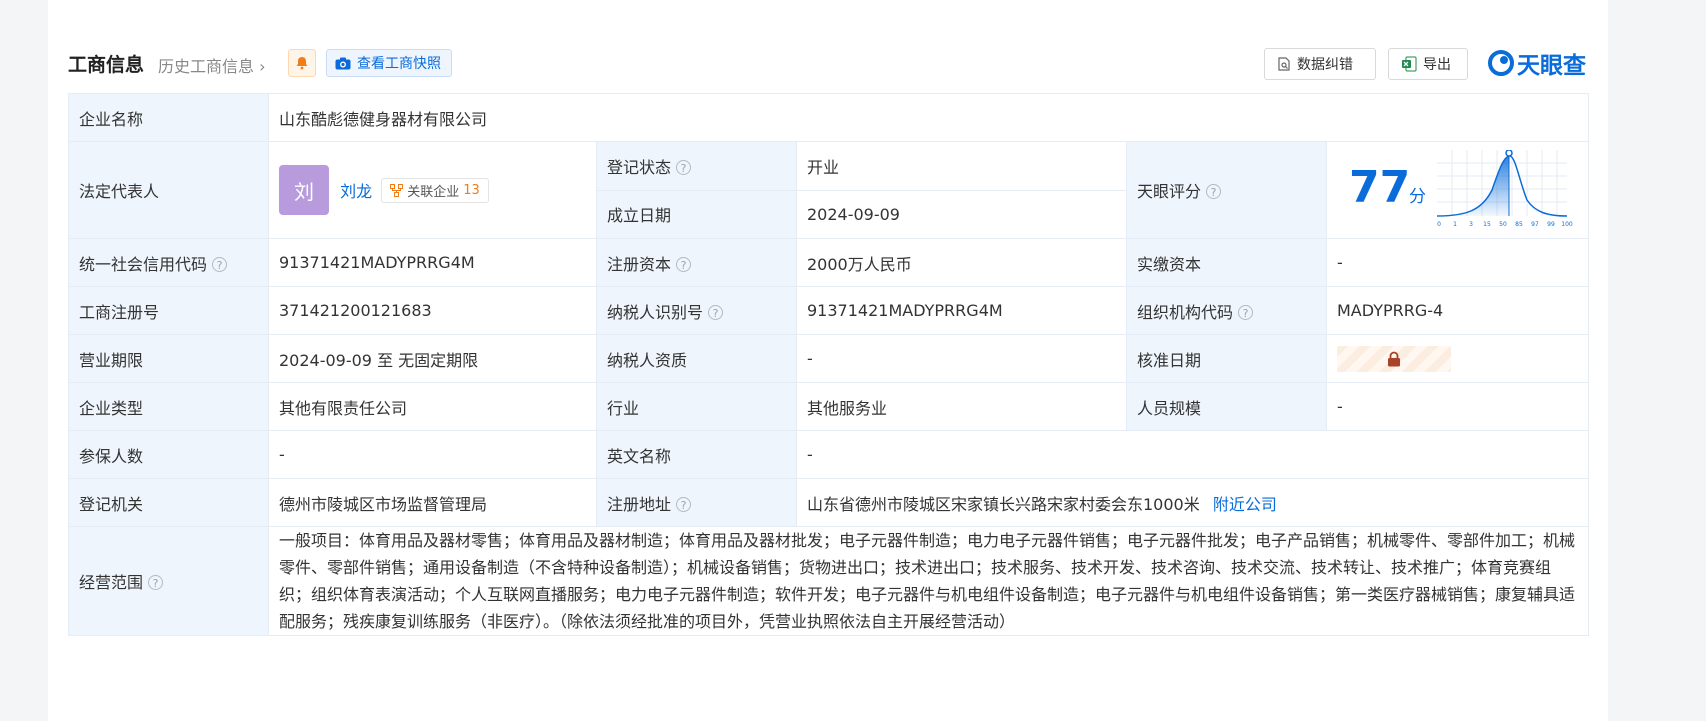  I want to click on related-count: 13, so click(471, 190).